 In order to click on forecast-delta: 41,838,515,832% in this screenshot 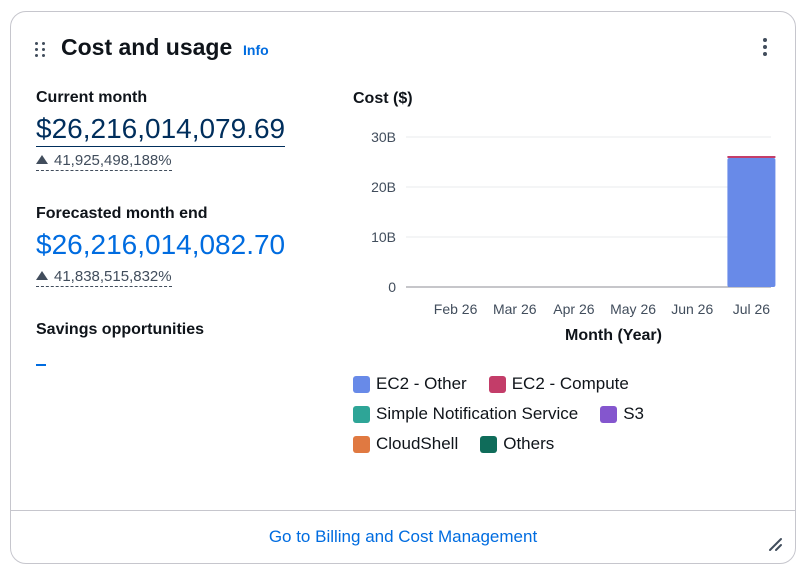, I will do `click(104, 277)`.